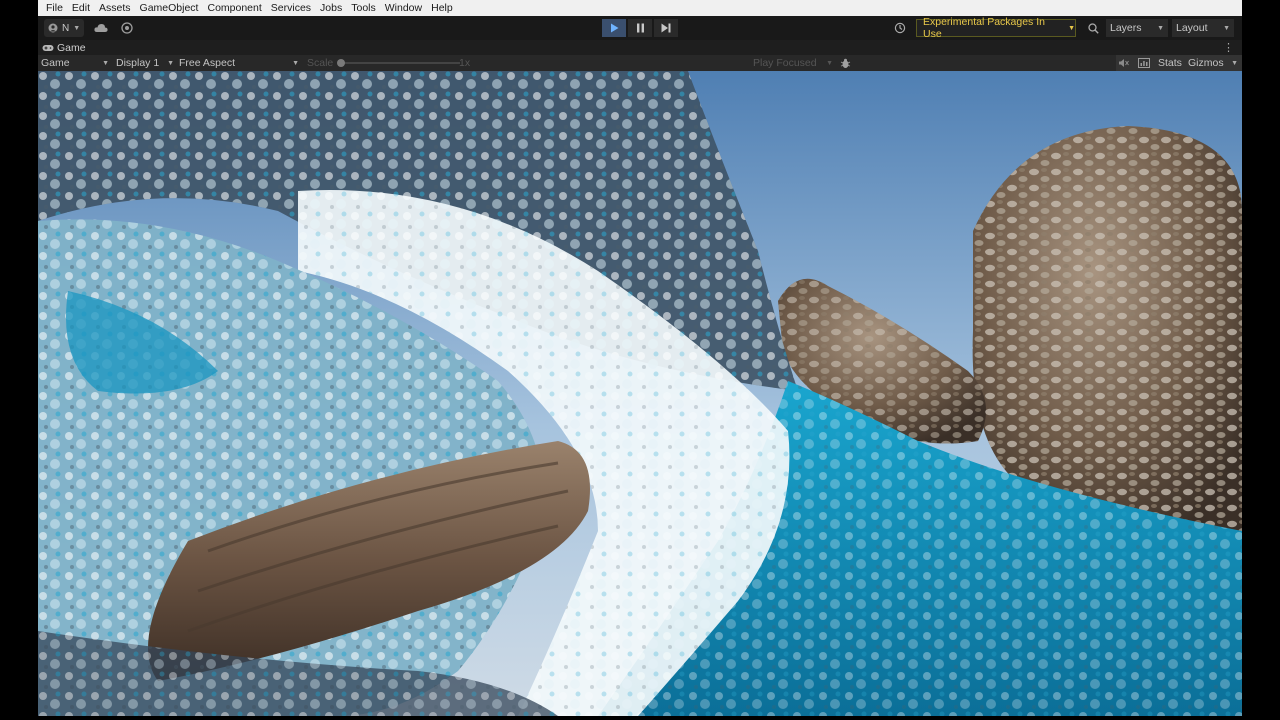 The height and width of the screenshot is (720, 1280). Describe the element at coordinates (207, 63) in the screenshot. I see `aspect-label: Free Aspect` at that location.